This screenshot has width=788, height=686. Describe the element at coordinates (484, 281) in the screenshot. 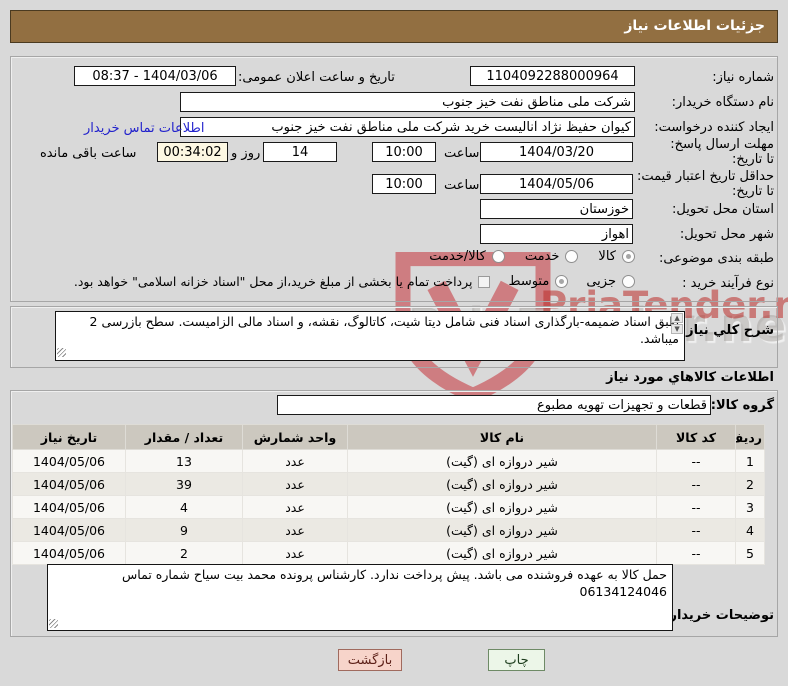

I see `checkbox-icon` at that location.